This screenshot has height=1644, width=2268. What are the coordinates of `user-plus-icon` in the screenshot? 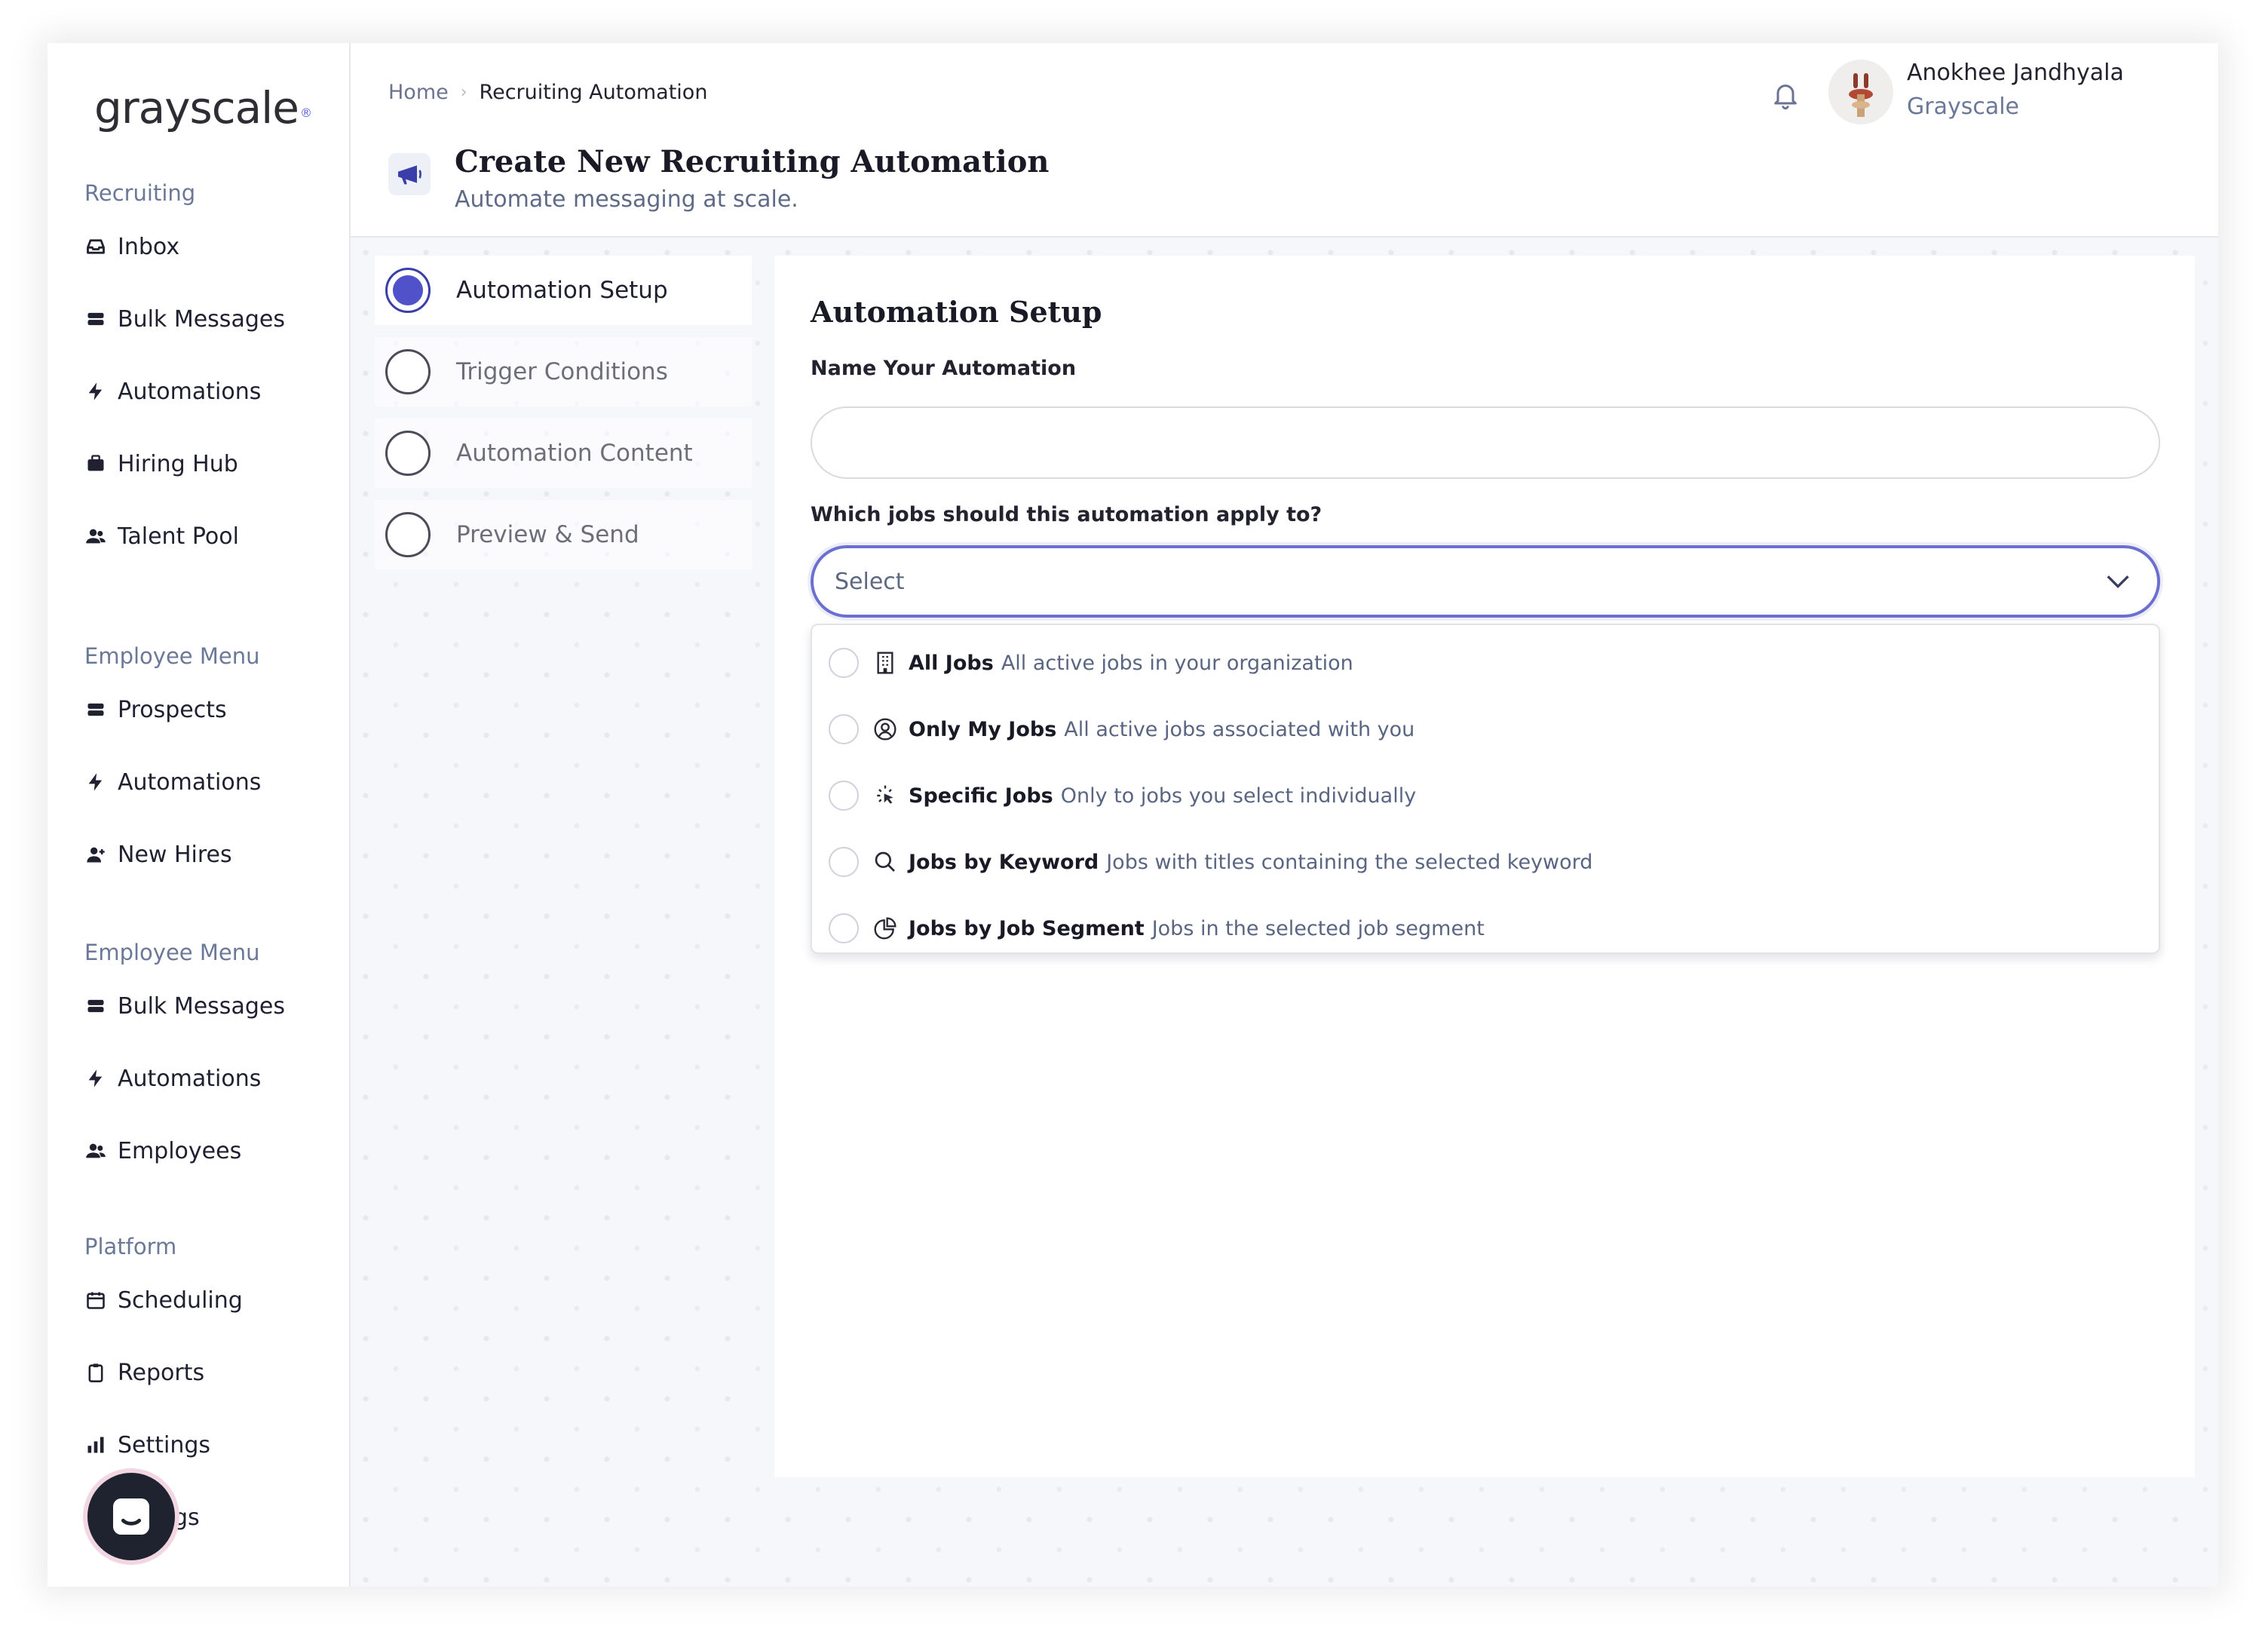 It's located at (95, 854).